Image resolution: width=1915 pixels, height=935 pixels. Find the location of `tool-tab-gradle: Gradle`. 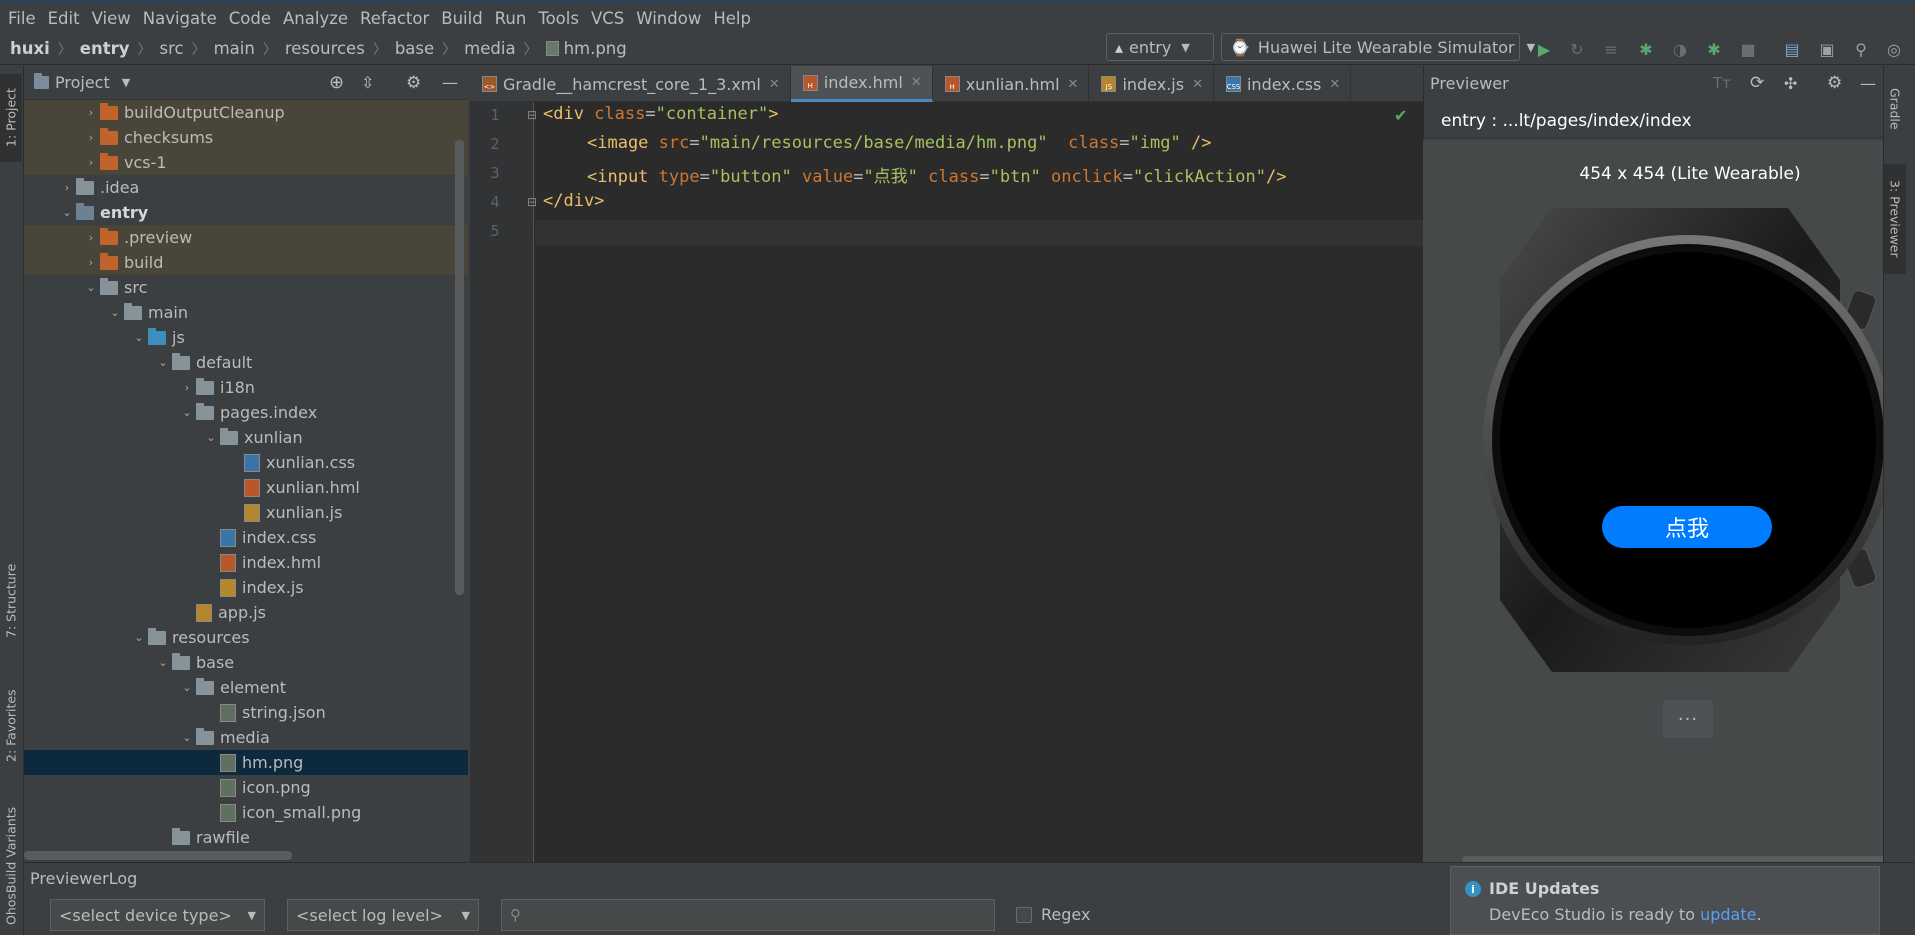

tool-tab-gradle: Gradle is located at coordinates (1895, 109).